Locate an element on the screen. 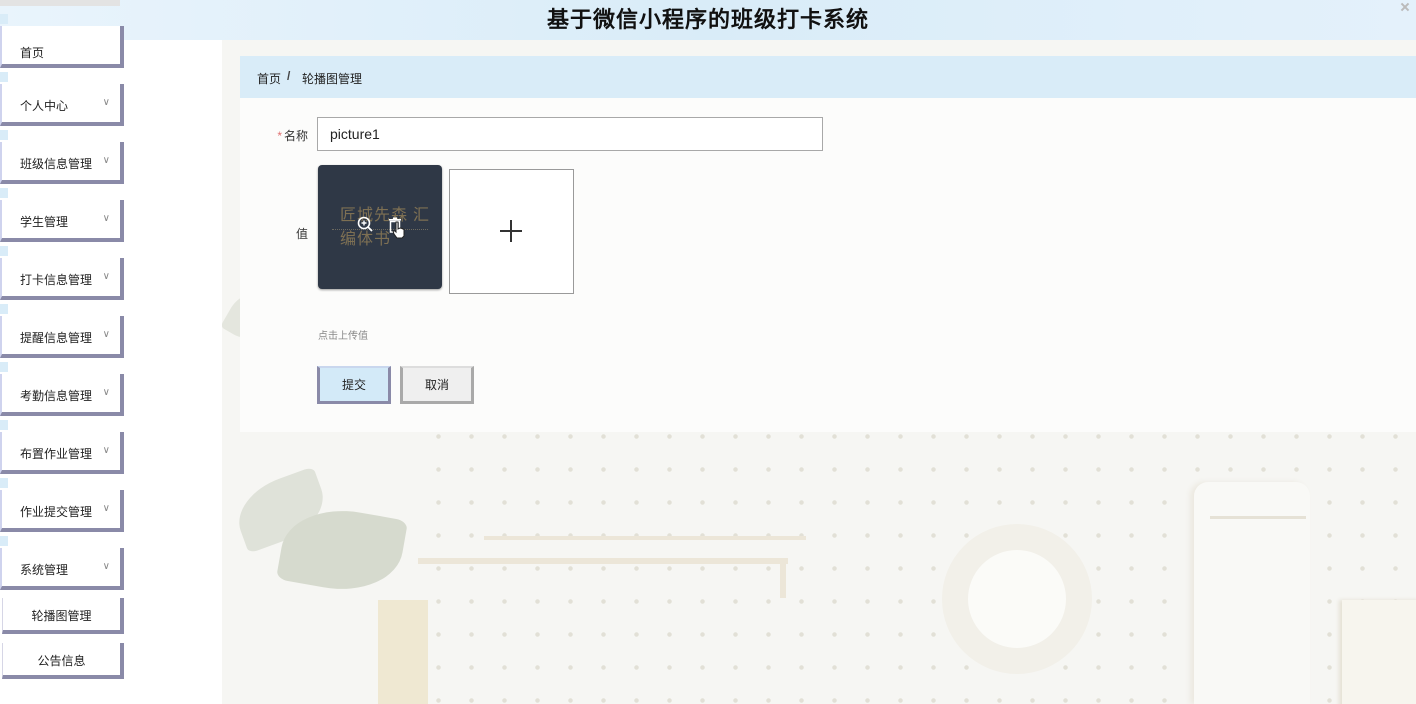  sidebar-item-assign-homework: 布置作业管理 ∨ is located at coordinates (62, 447).